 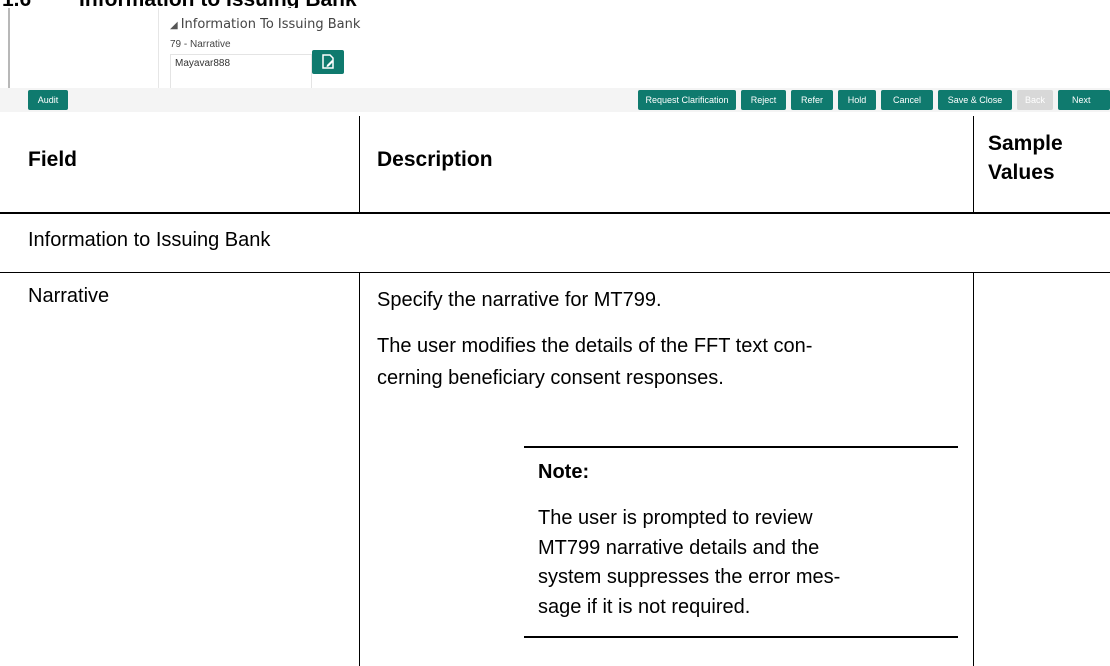 I want to click on note-title: Note:, so click(x=564, y=472).